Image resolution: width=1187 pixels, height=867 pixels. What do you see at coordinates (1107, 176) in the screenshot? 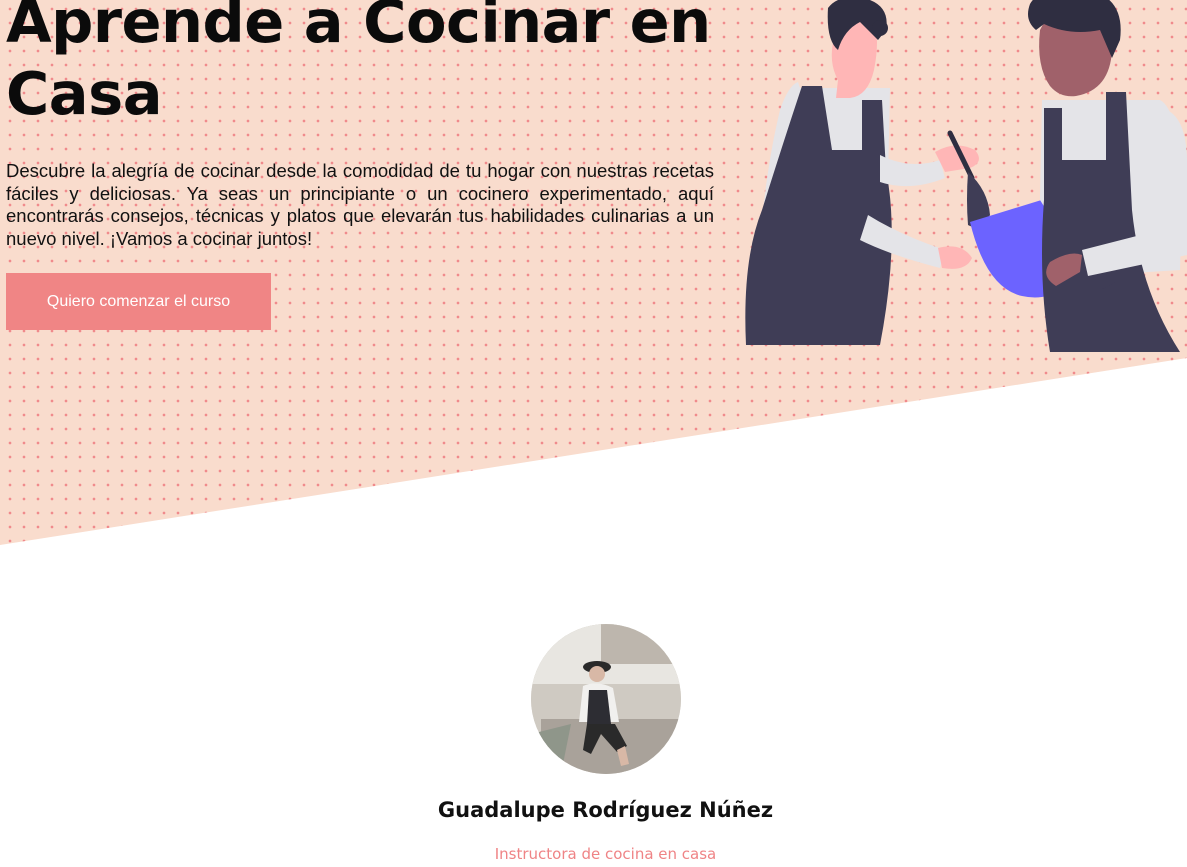
I see `right-cook-figure` at bounding box center [1107, 176].